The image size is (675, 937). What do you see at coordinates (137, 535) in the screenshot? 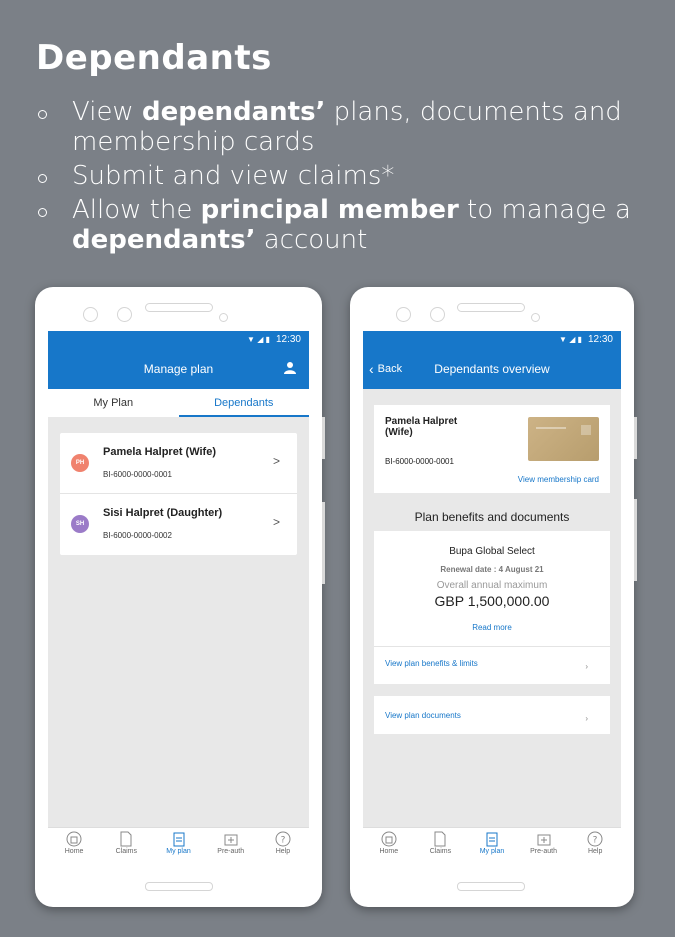
I see `dependant-id: BI-6000-0000-0002` at bounding box center [137, 535].